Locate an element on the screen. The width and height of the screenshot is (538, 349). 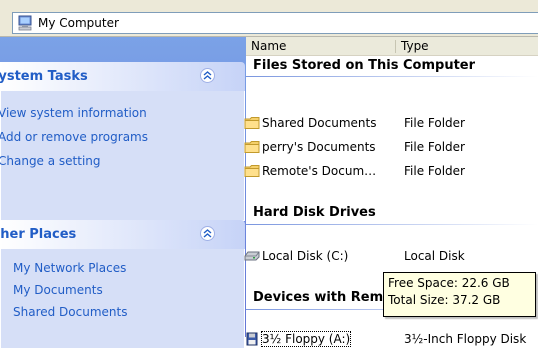
disk-info-tooltip: Free Space: 22.6 GB Total Size: 37.2 GB is located at coordinates (459, 294).